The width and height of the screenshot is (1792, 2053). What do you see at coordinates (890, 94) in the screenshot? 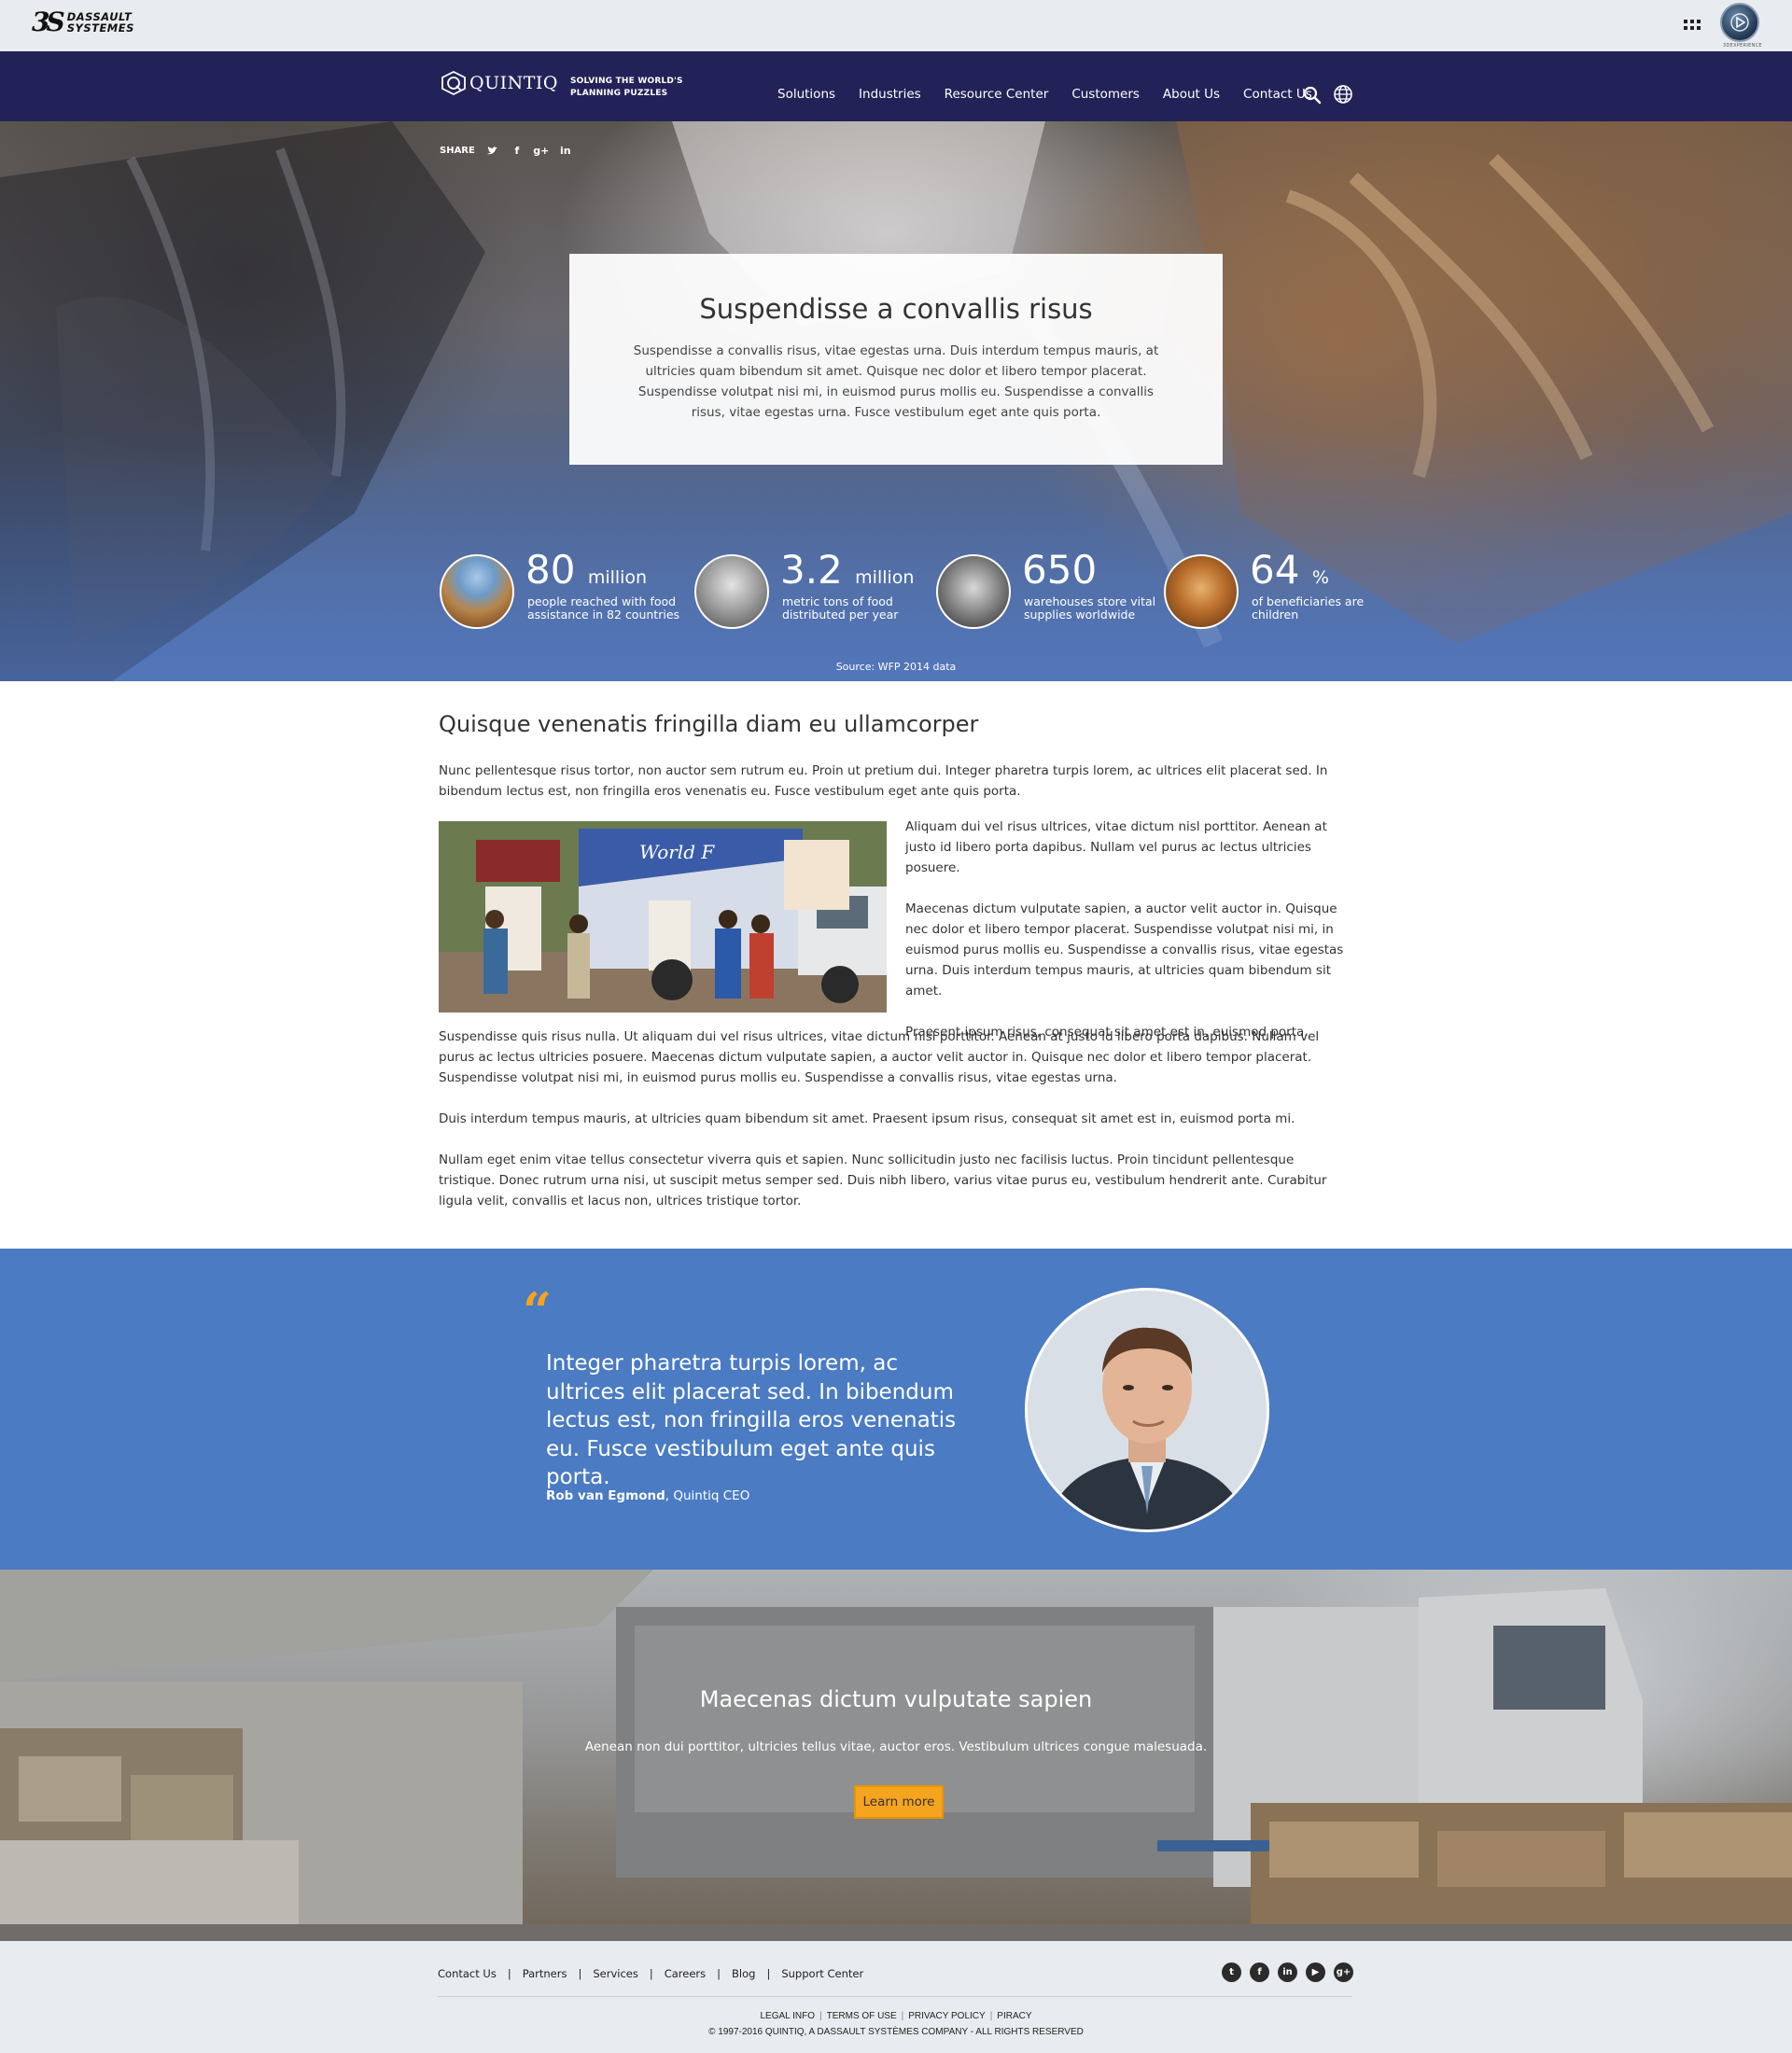
I see `nav-item-industries: Industries` at bounding box center [890, 94].